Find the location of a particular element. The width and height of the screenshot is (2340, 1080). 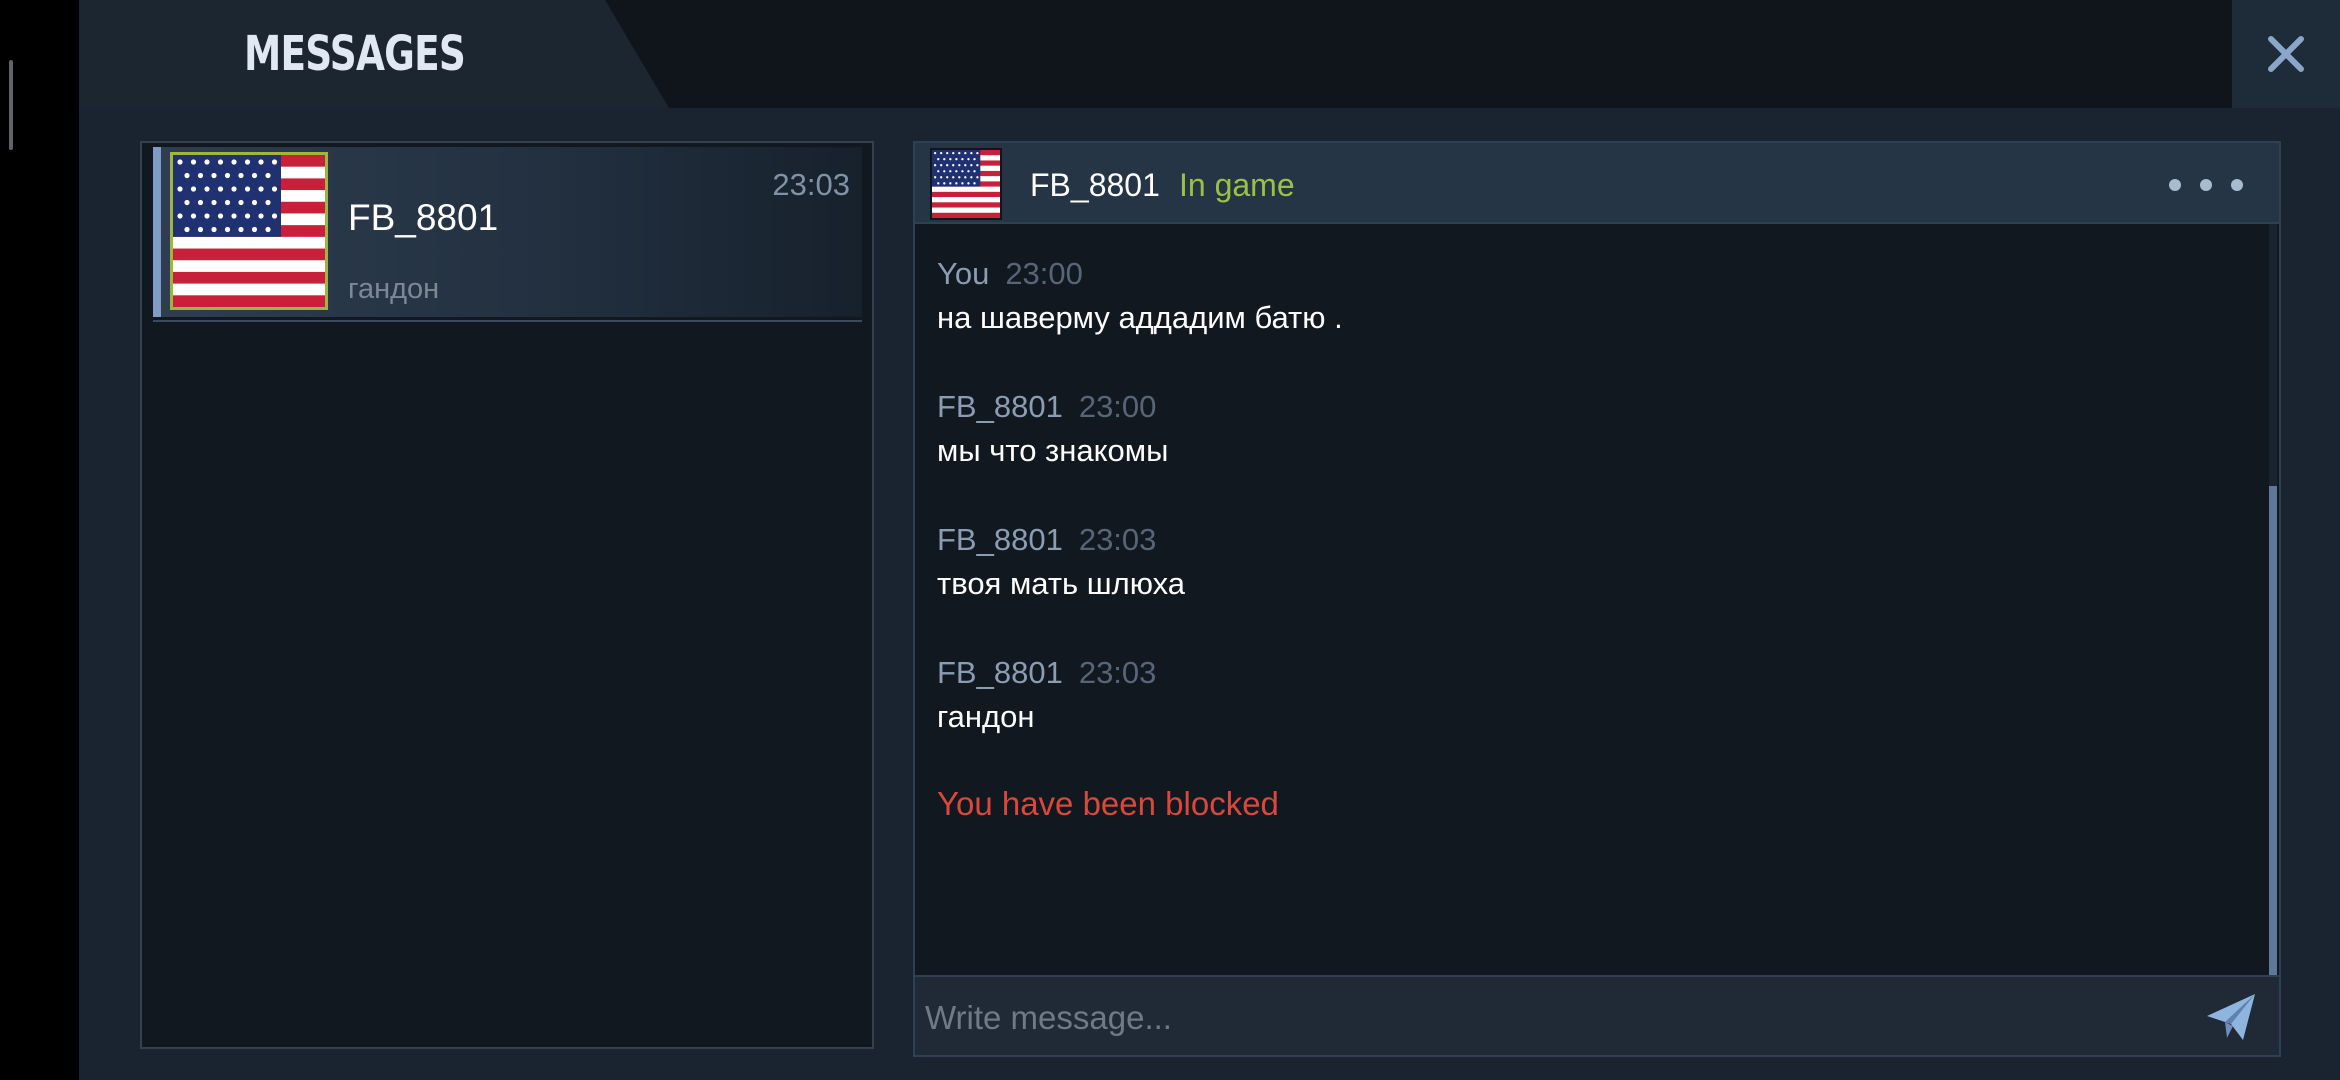

paper-plane-icon is located at coordinates (2231, 1017).